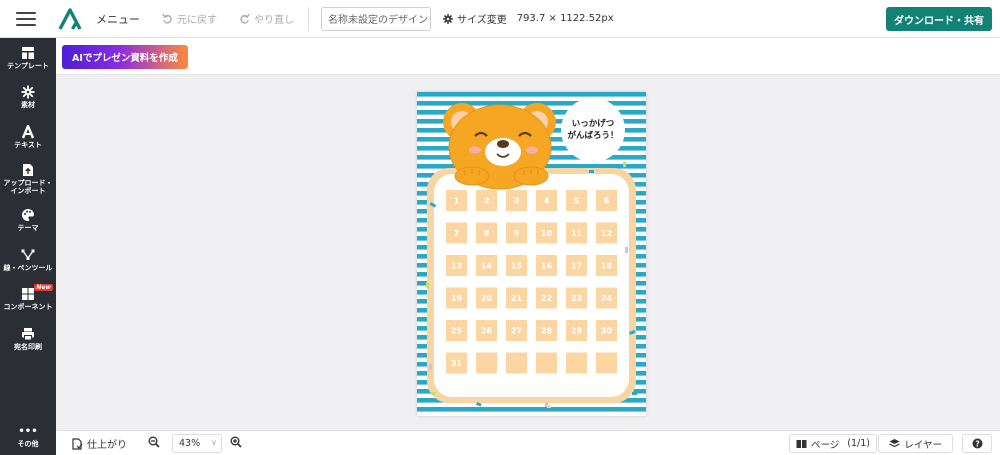 The width and height of the screenshot is (1000, 455). What do you see at coordinates (546, 298) in the screenshot?
I see `calendar-day-number: 22` at bounding box center [546, 298].